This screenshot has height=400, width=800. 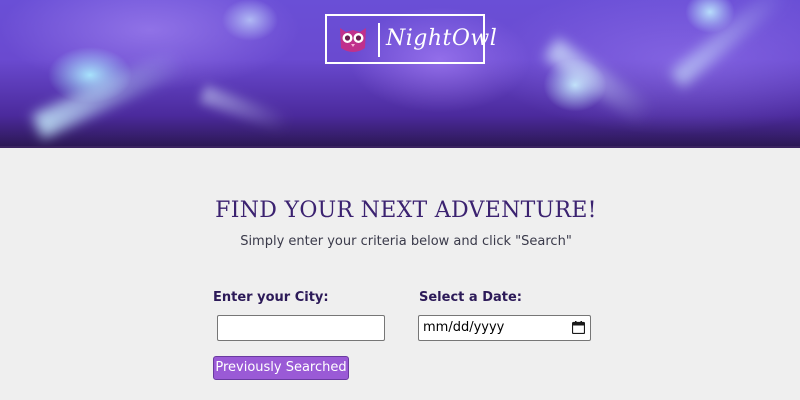 I want to click on date-input-value: mm/dd/yyyy, so click(x=464, y=327).